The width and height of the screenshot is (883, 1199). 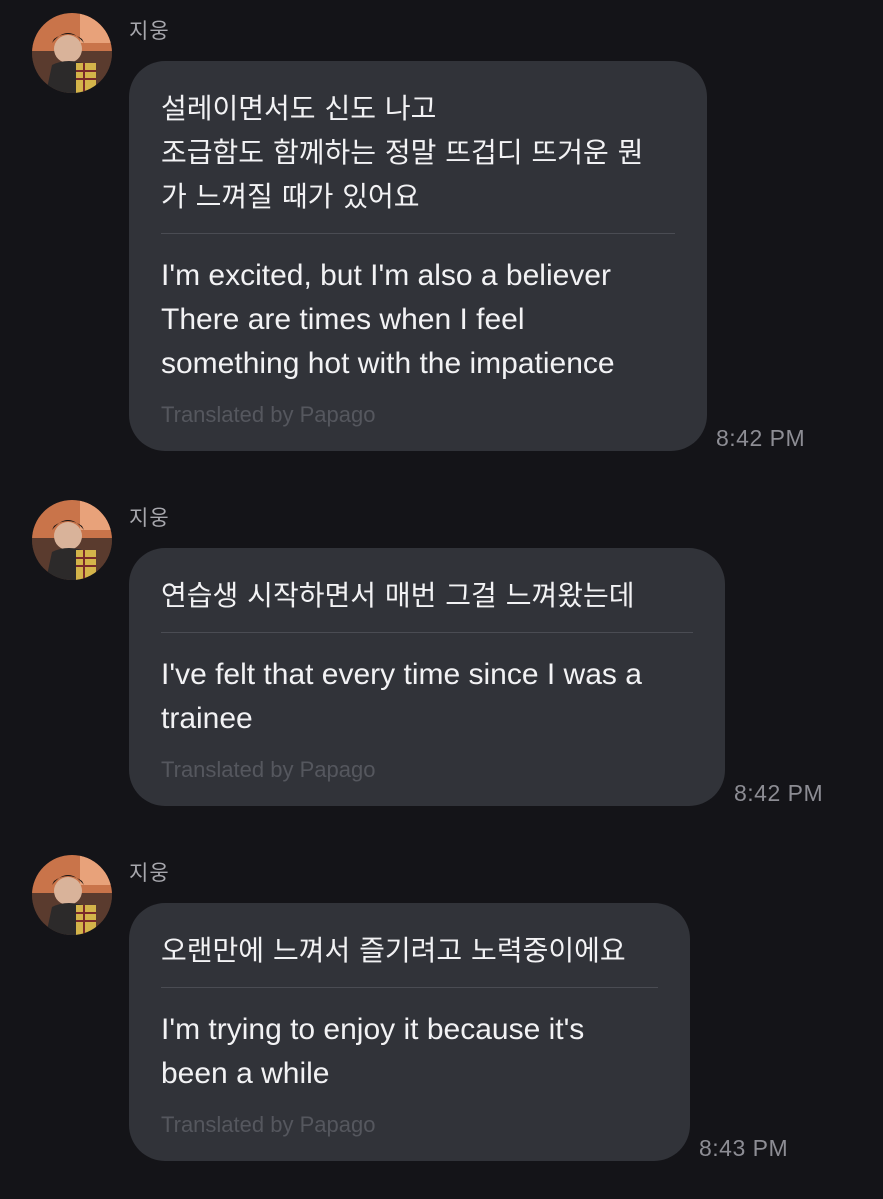 I want to click on message-timestamp: 8:43 PM, so click(x=744, y=1148).